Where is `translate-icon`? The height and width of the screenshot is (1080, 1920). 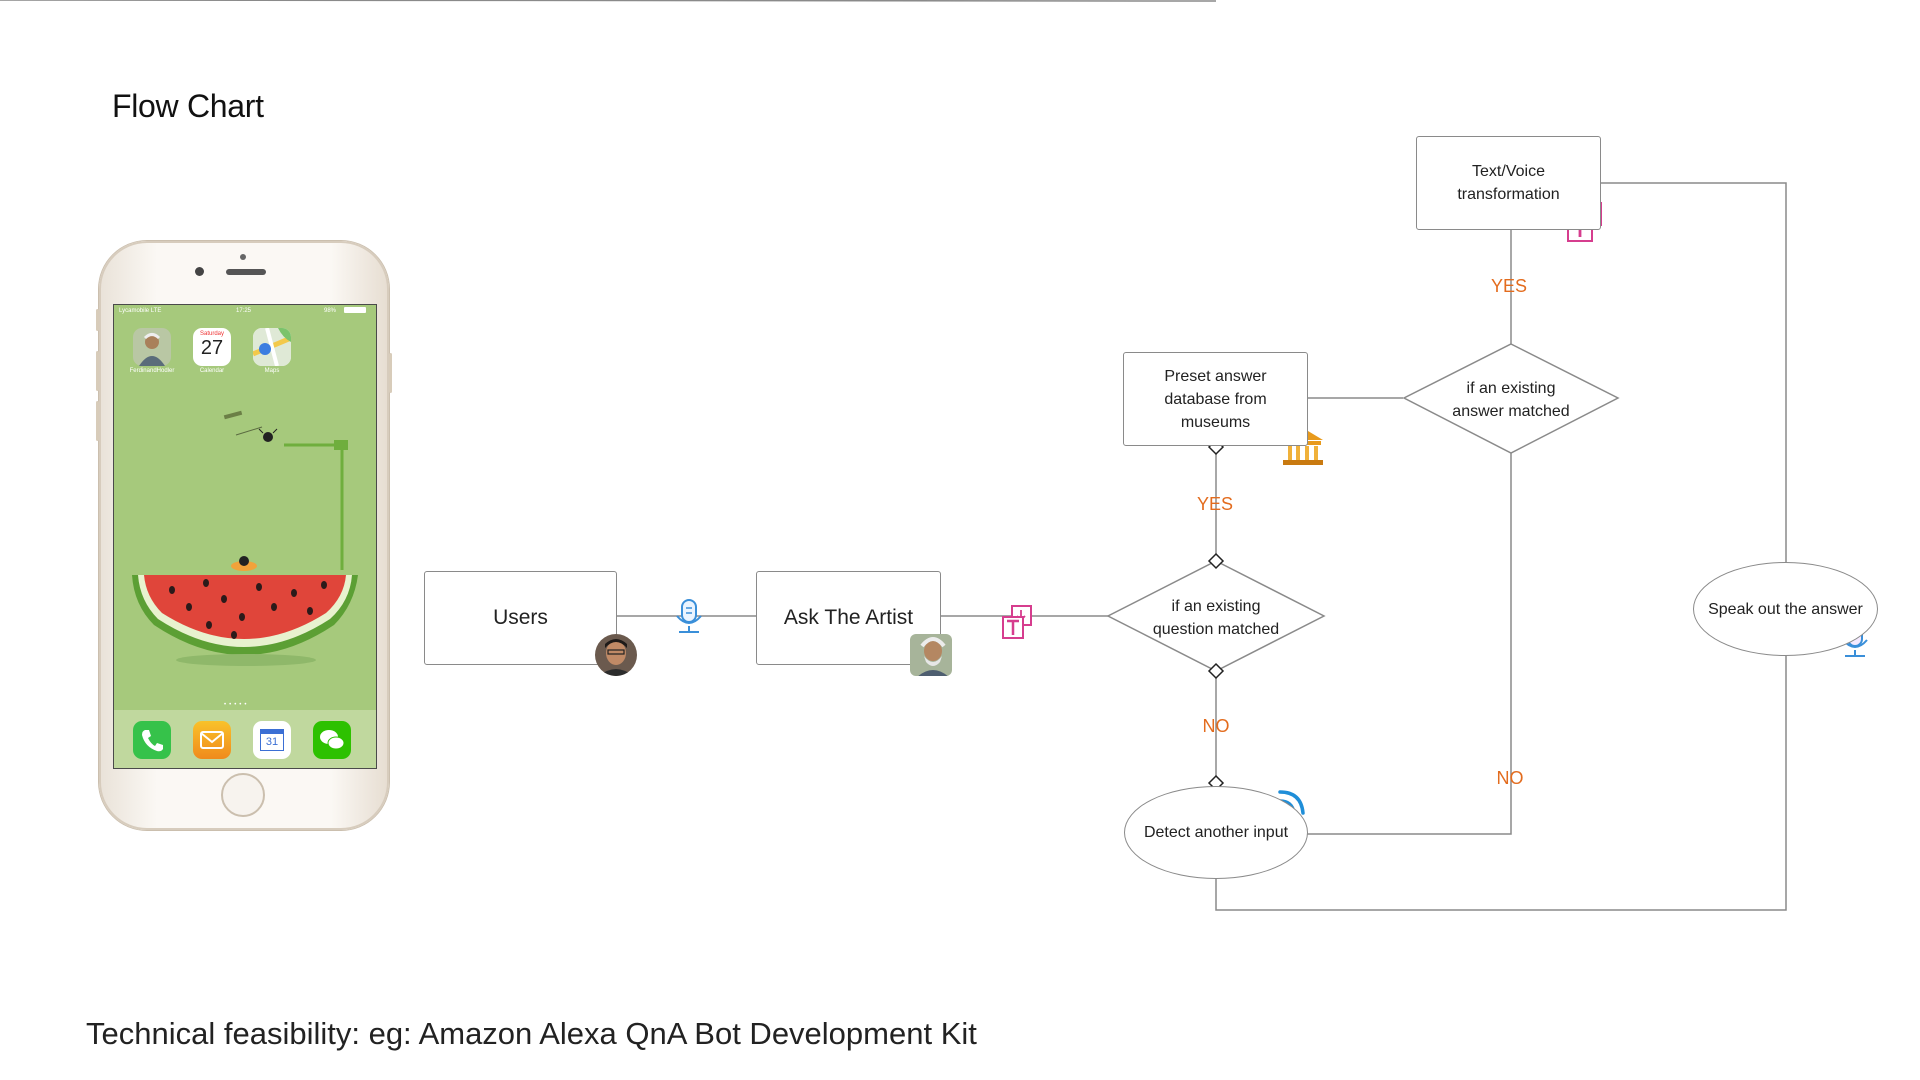
translate-icon is located at coordinates (1017, 622).